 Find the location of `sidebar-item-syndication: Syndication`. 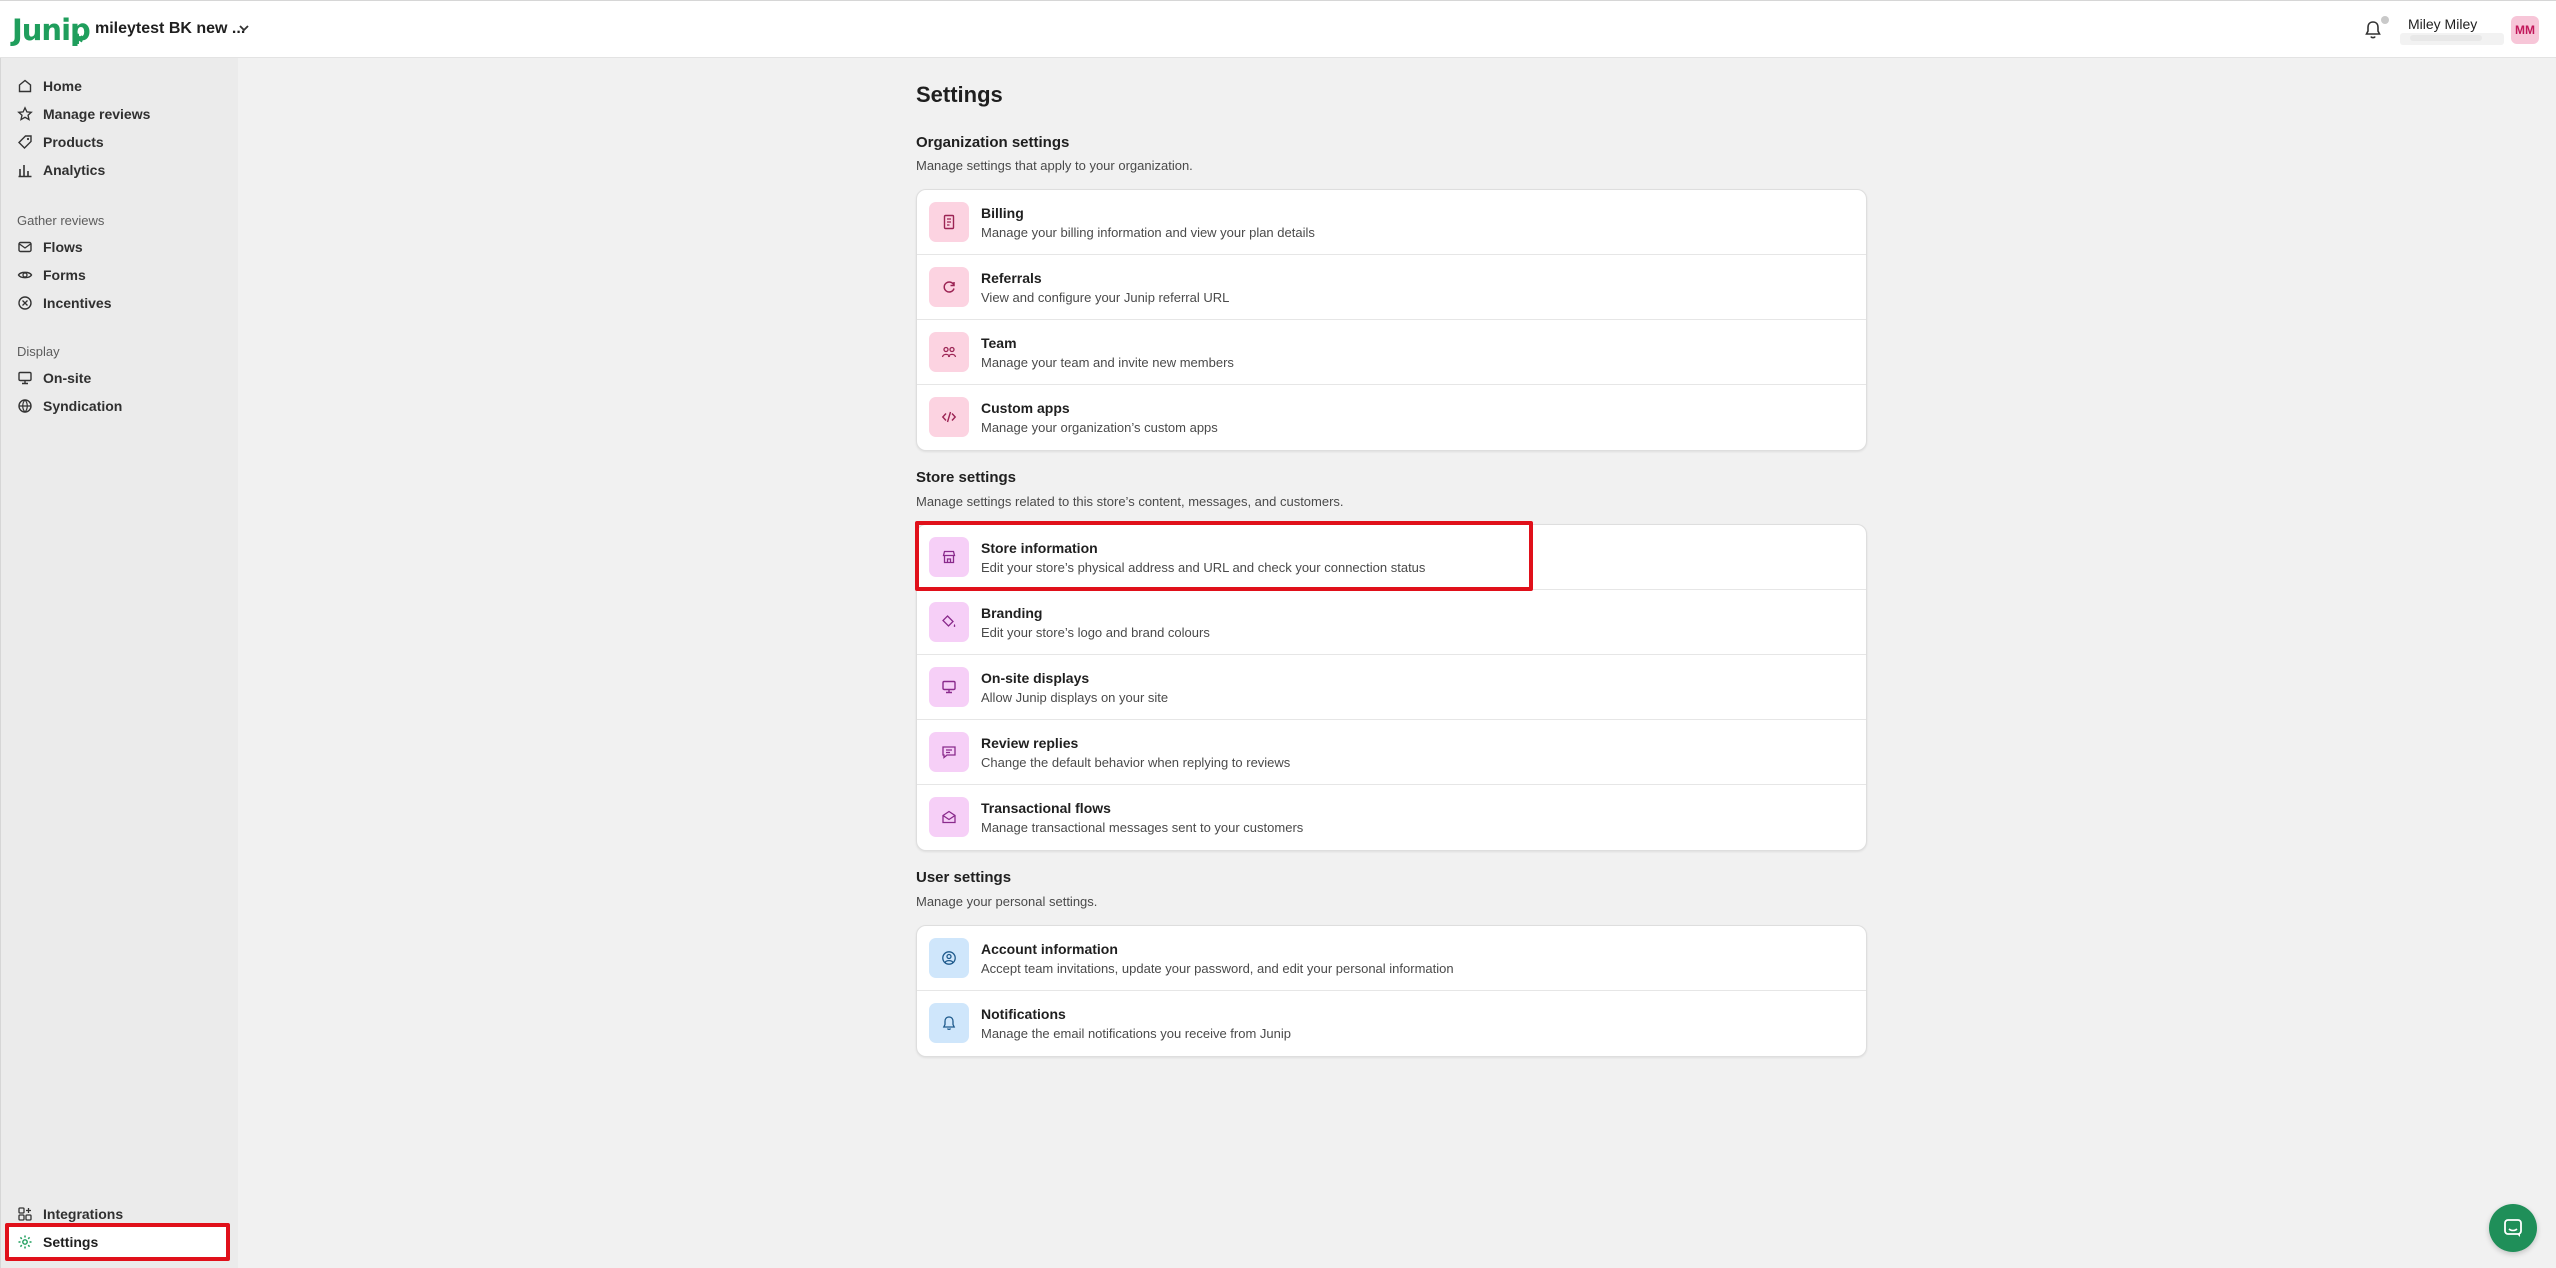

sidebar-item-syndication: Syndication is located at coordinates (69, 406).